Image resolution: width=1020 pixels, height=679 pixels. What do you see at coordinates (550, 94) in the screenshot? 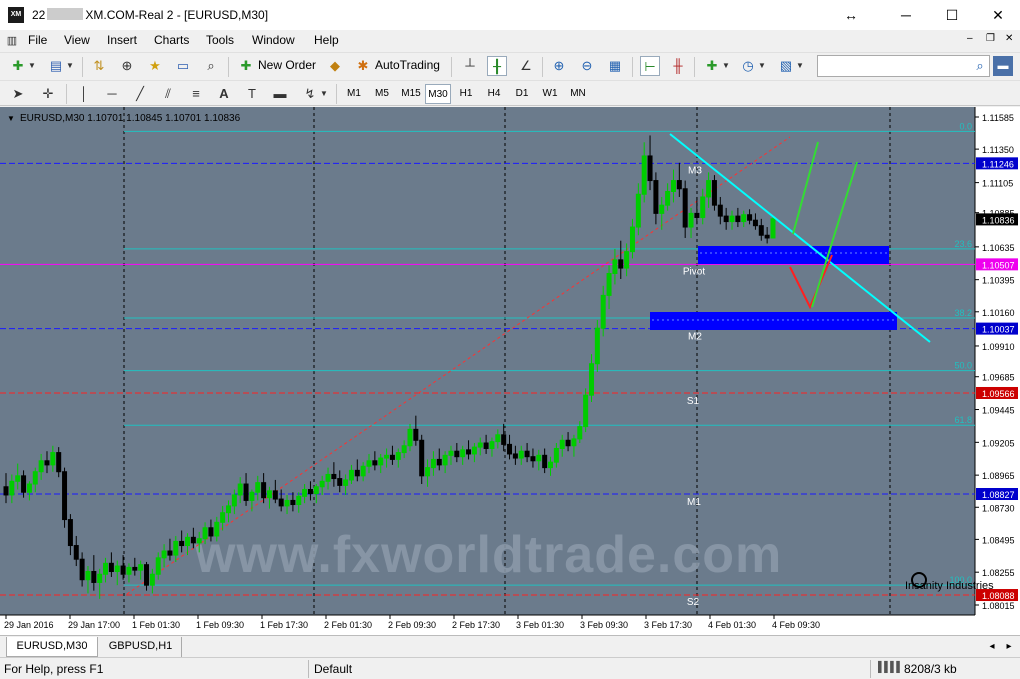
I see `timeframe-w1-button: W1` at bounding box center [550, 94].